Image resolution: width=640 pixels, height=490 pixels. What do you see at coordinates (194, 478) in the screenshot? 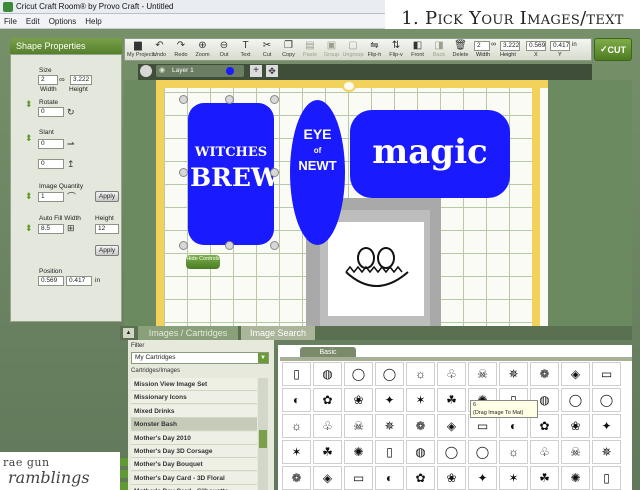
I see `cartridge-list-item: Mother's Day Card - 3D Floral` at bounding box center [194, 478].